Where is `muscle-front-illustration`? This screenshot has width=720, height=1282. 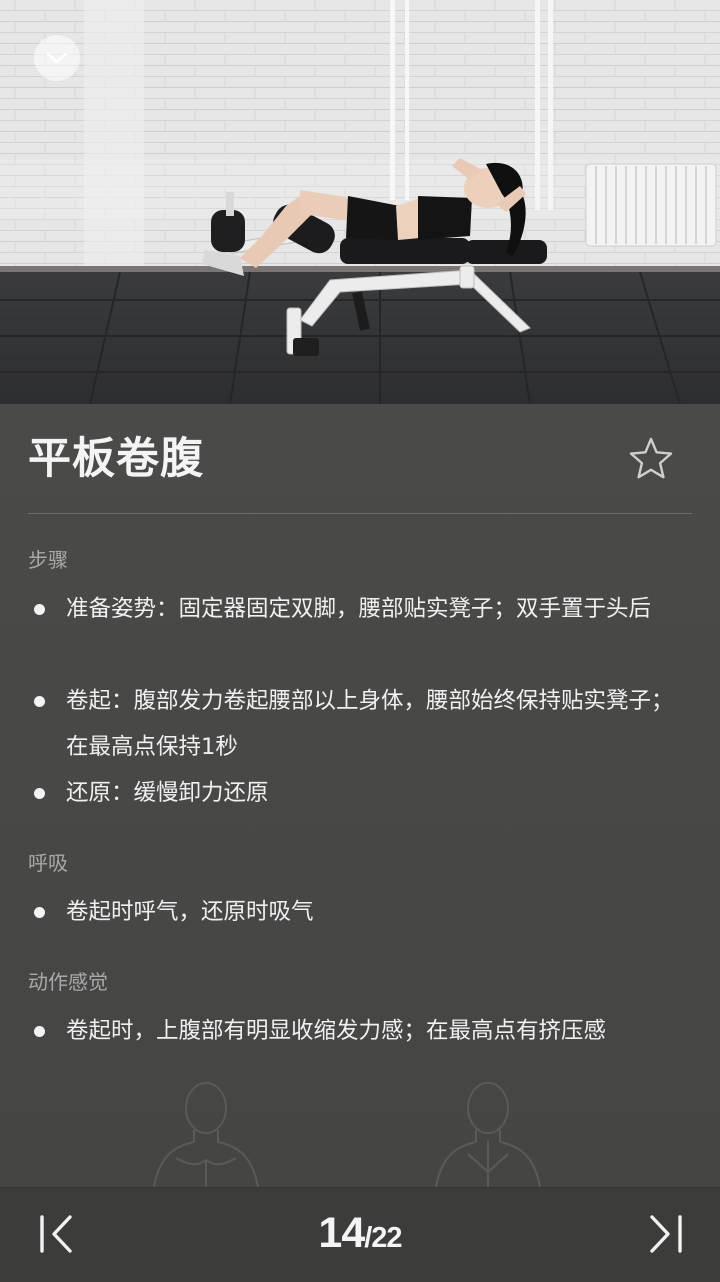
muscle-front-illustration is located at coordinates (206, 1134).